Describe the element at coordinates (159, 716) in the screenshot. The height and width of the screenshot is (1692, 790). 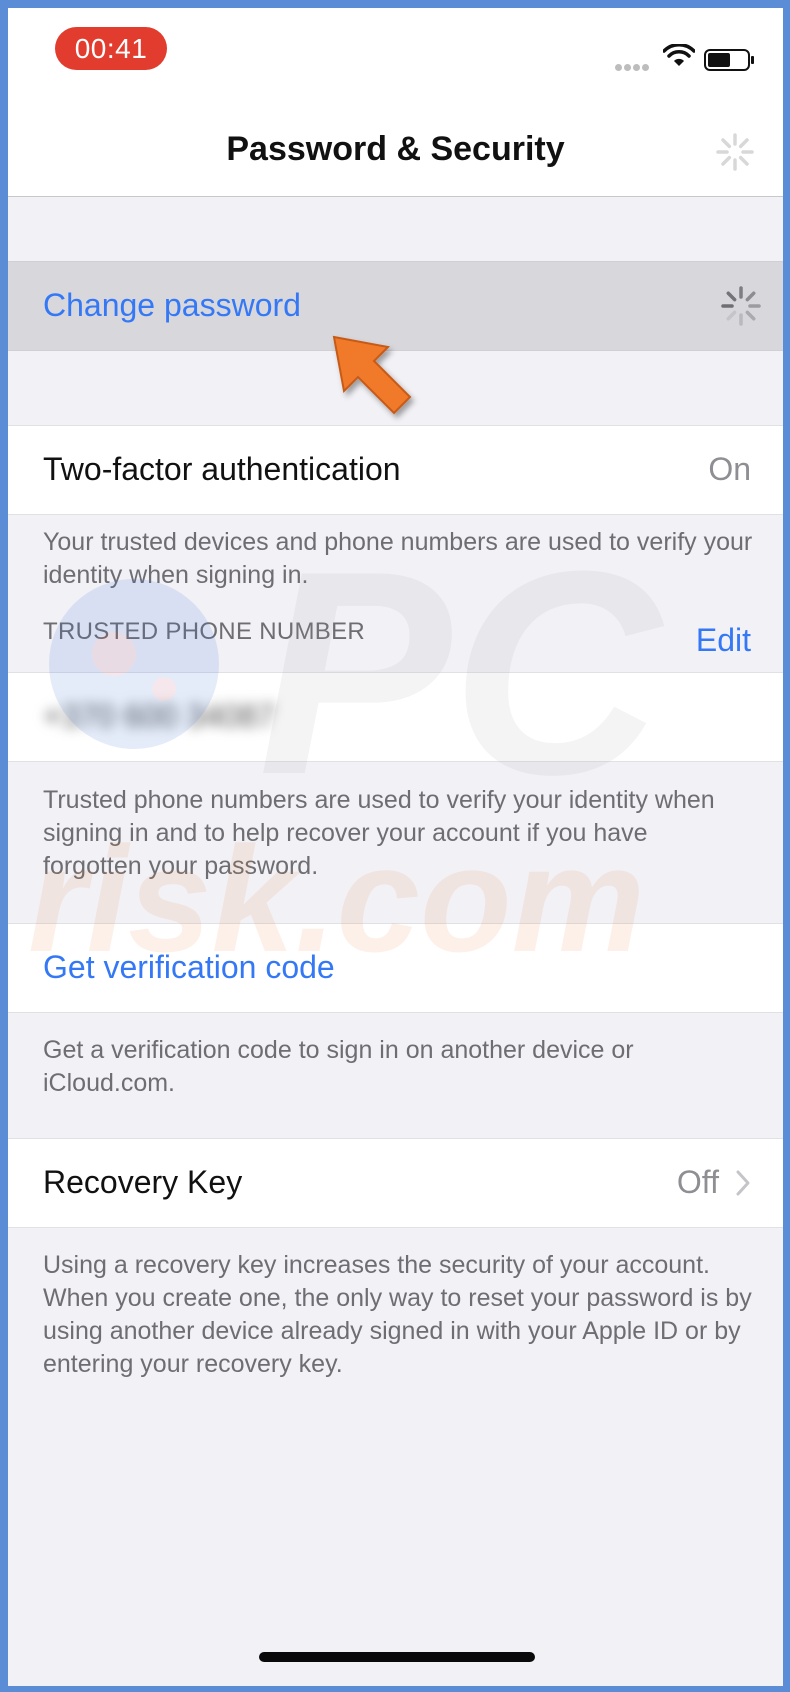
I see `trusted-phone-number: +370 600 34087` at that location.